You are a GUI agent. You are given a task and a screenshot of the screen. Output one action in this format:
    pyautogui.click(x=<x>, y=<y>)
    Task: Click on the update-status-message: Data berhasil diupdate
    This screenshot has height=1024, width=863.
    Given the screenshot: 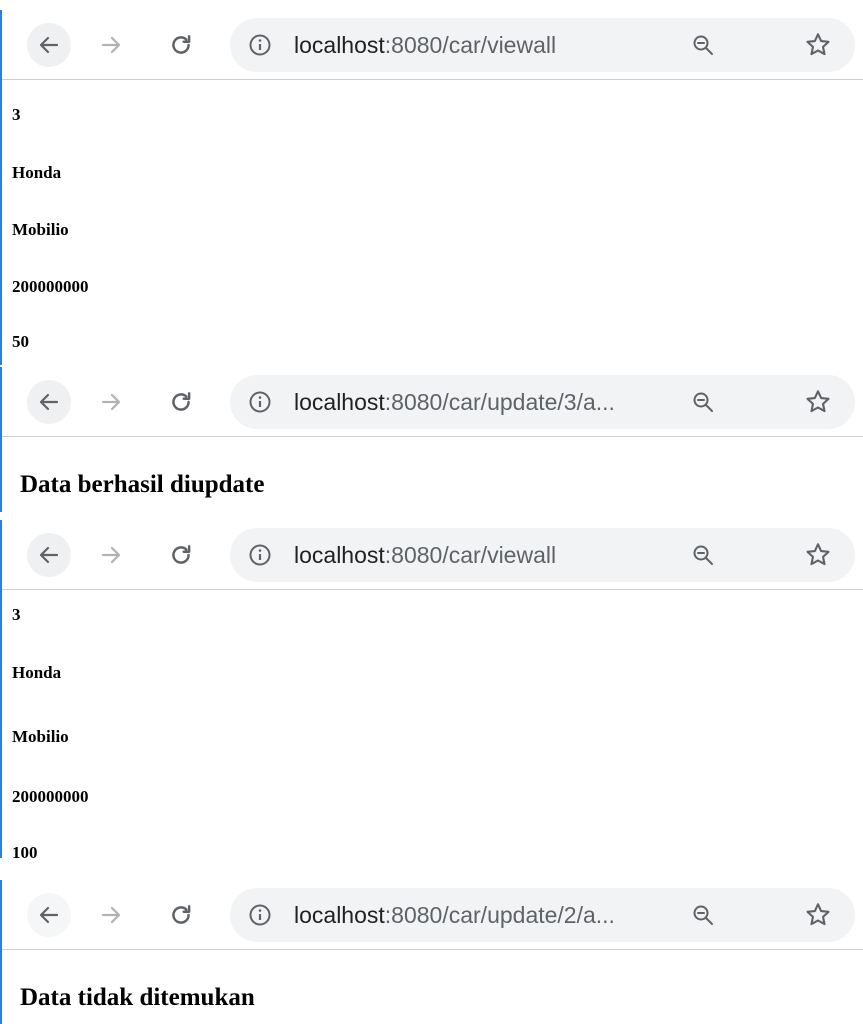 What is the action you would take?
    pyautogui.click(x=142, y=484)
    